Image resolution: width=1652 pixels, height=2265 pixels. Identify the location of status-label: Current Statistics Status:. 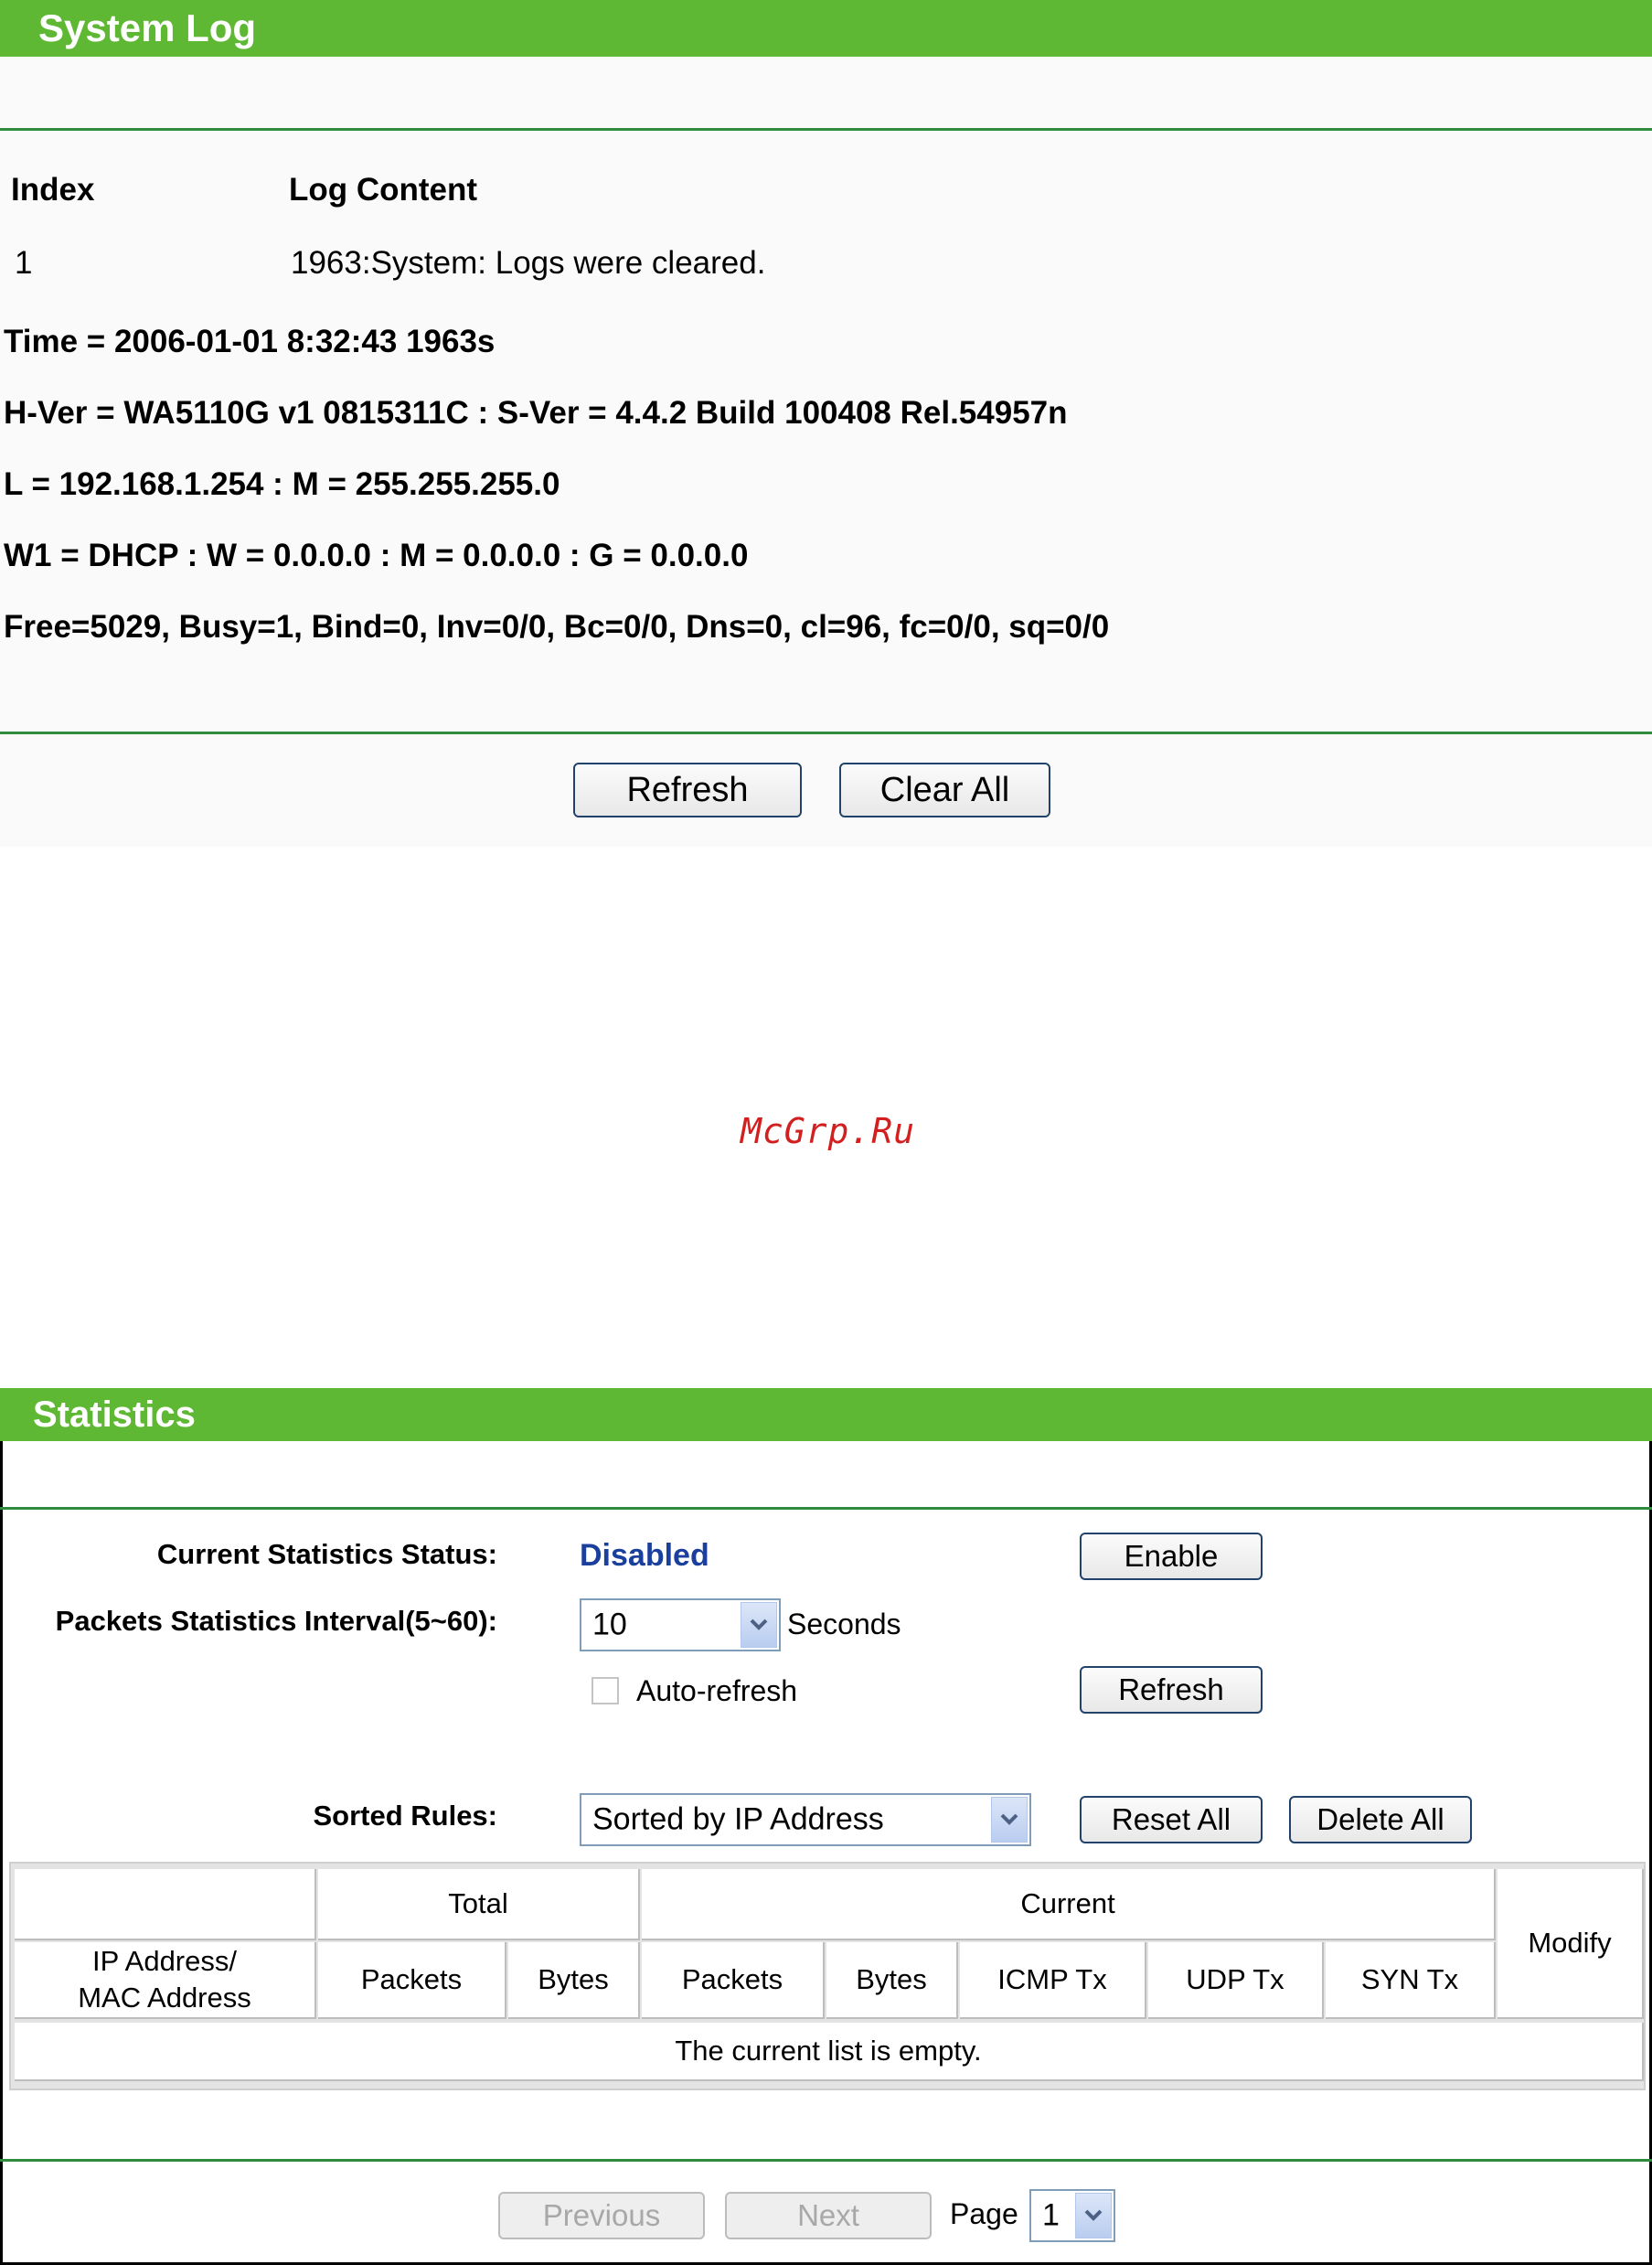
(327, 1554).